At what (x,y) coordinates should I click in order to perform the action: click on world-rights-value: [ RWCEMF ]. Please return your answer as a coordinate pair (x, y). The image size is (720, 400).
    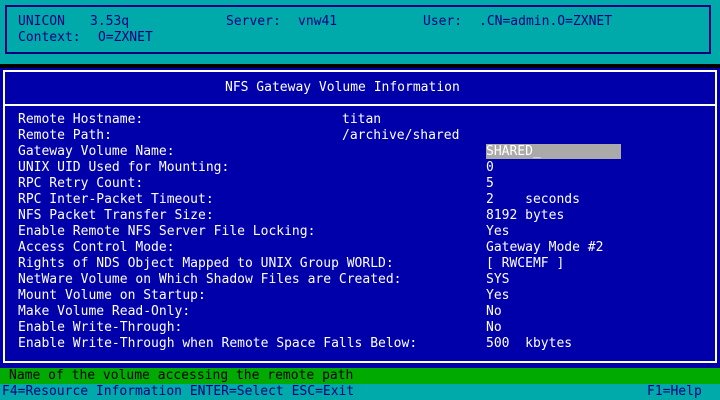
    Looking at the image, I should click on (525, 264).